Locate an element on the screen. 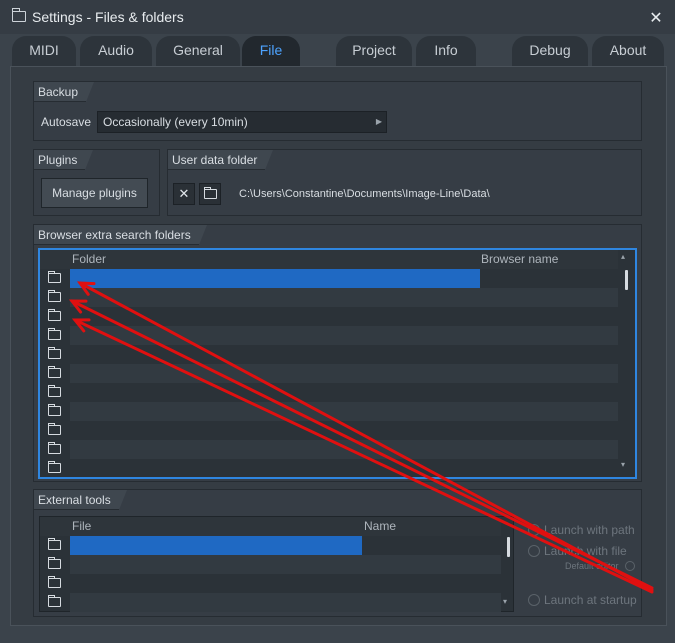 The height and width of the screenshot is (643, 675). manage-plugins-button: Manage plugins is located at coordinates (94, 193).